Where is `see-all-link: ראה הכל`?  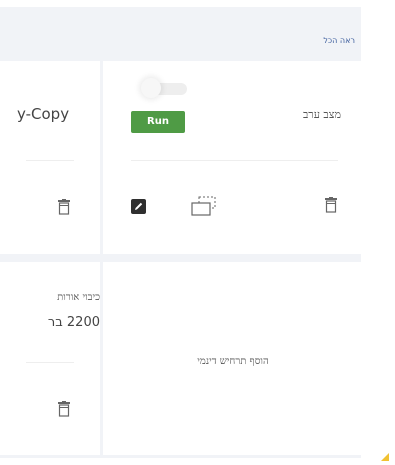
see-all-link: ראה הכל is located at coordinates (339, 40).